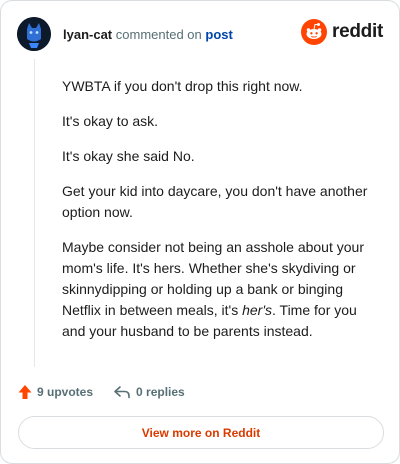 Image resolution: width=400 pixels, height=464 pixels. I want to click on emphasized-text: her's, so click(257, 310).